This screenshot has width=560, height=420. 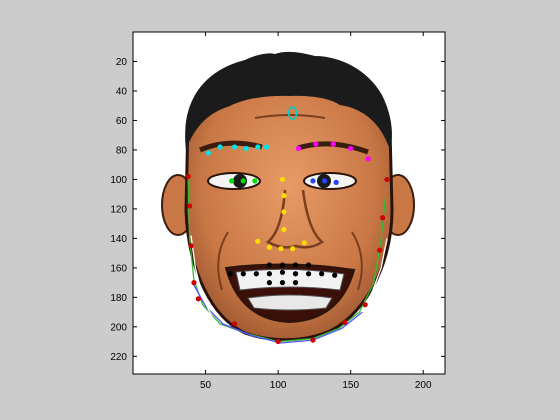 What do you see at coordinates (118, 268) in the screenshot?
I see `y-tick-label: 160` at bounding box center [118, 268].